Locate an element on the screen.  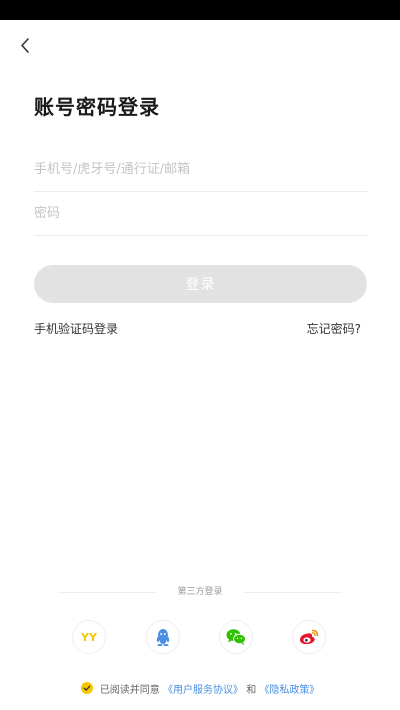
chevron-left-icon is located at coordinates (25, 45).